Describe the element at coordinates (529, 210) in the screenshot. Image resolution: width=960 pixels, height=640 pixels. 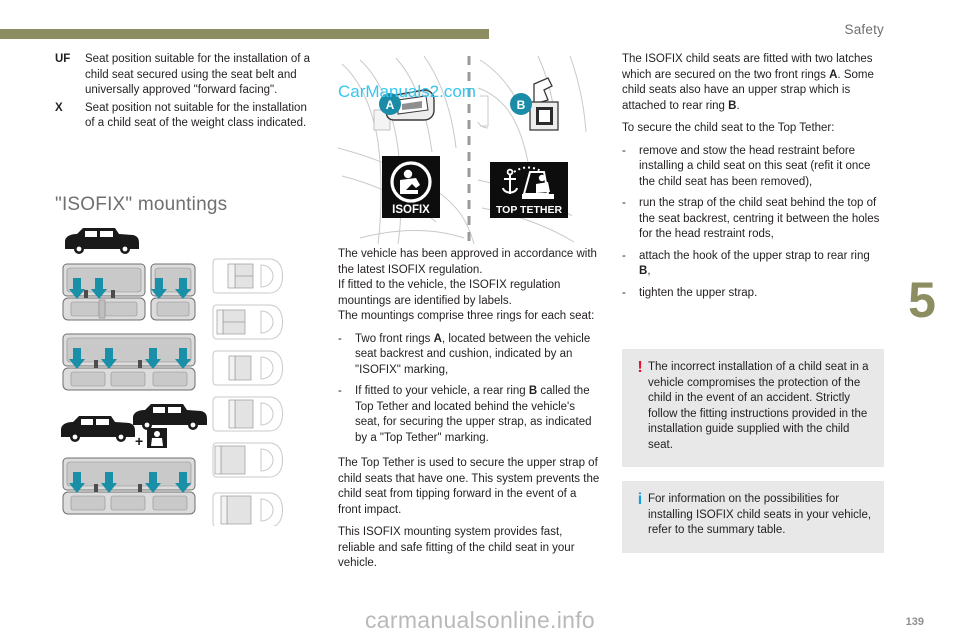
I see `top-tether-plate-text: TOP TETHER` at that location.